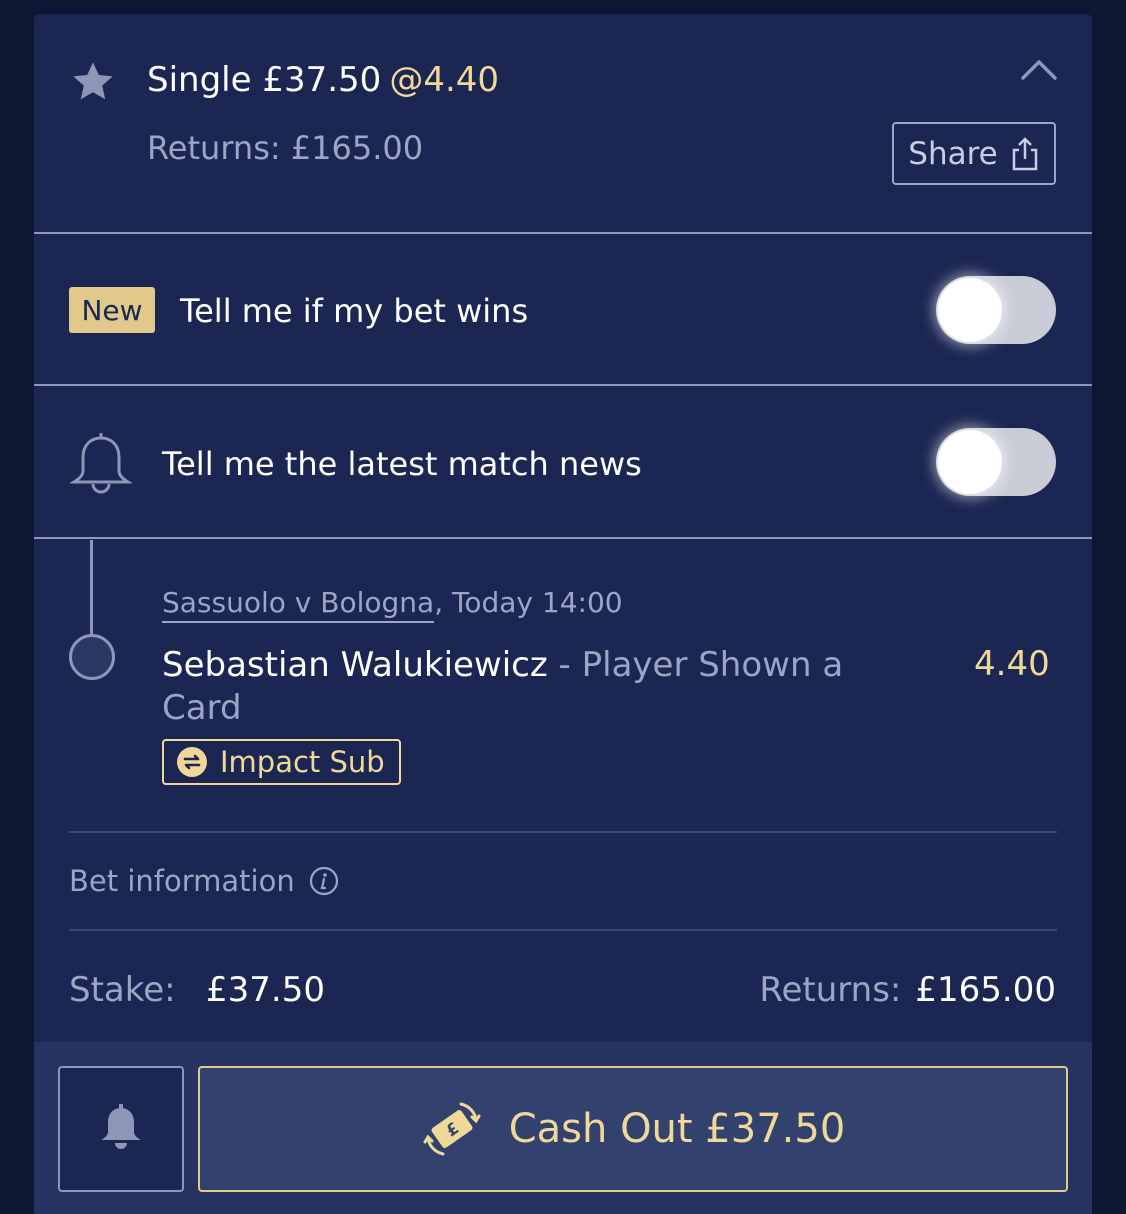  What do you see at coordinates (1024, 153) in the screenshot?
I see `share-icon` at bounding box center [1024, 153].